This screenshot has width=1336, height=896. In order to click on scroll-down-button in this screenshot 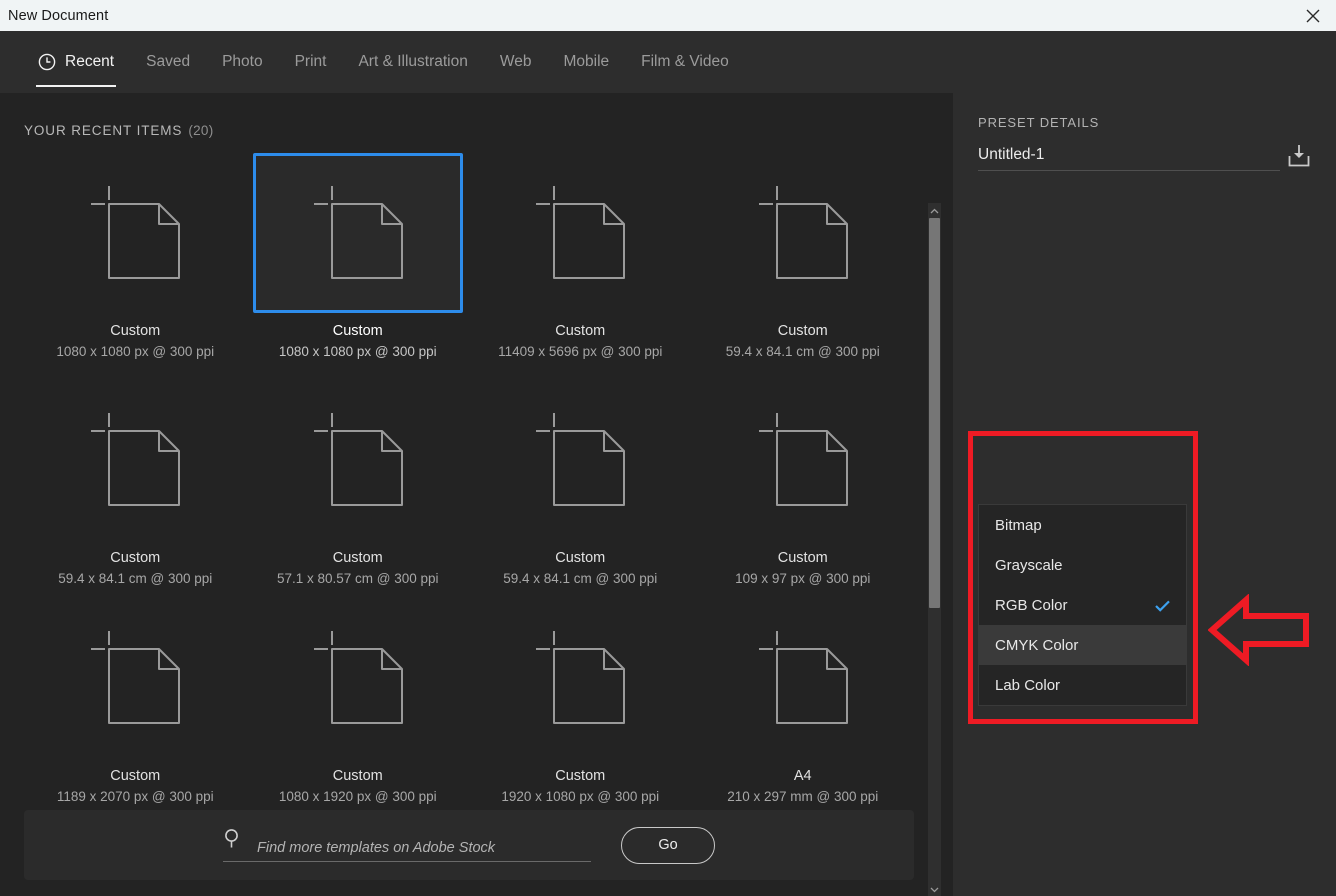, I will do `click(934, 889)`.